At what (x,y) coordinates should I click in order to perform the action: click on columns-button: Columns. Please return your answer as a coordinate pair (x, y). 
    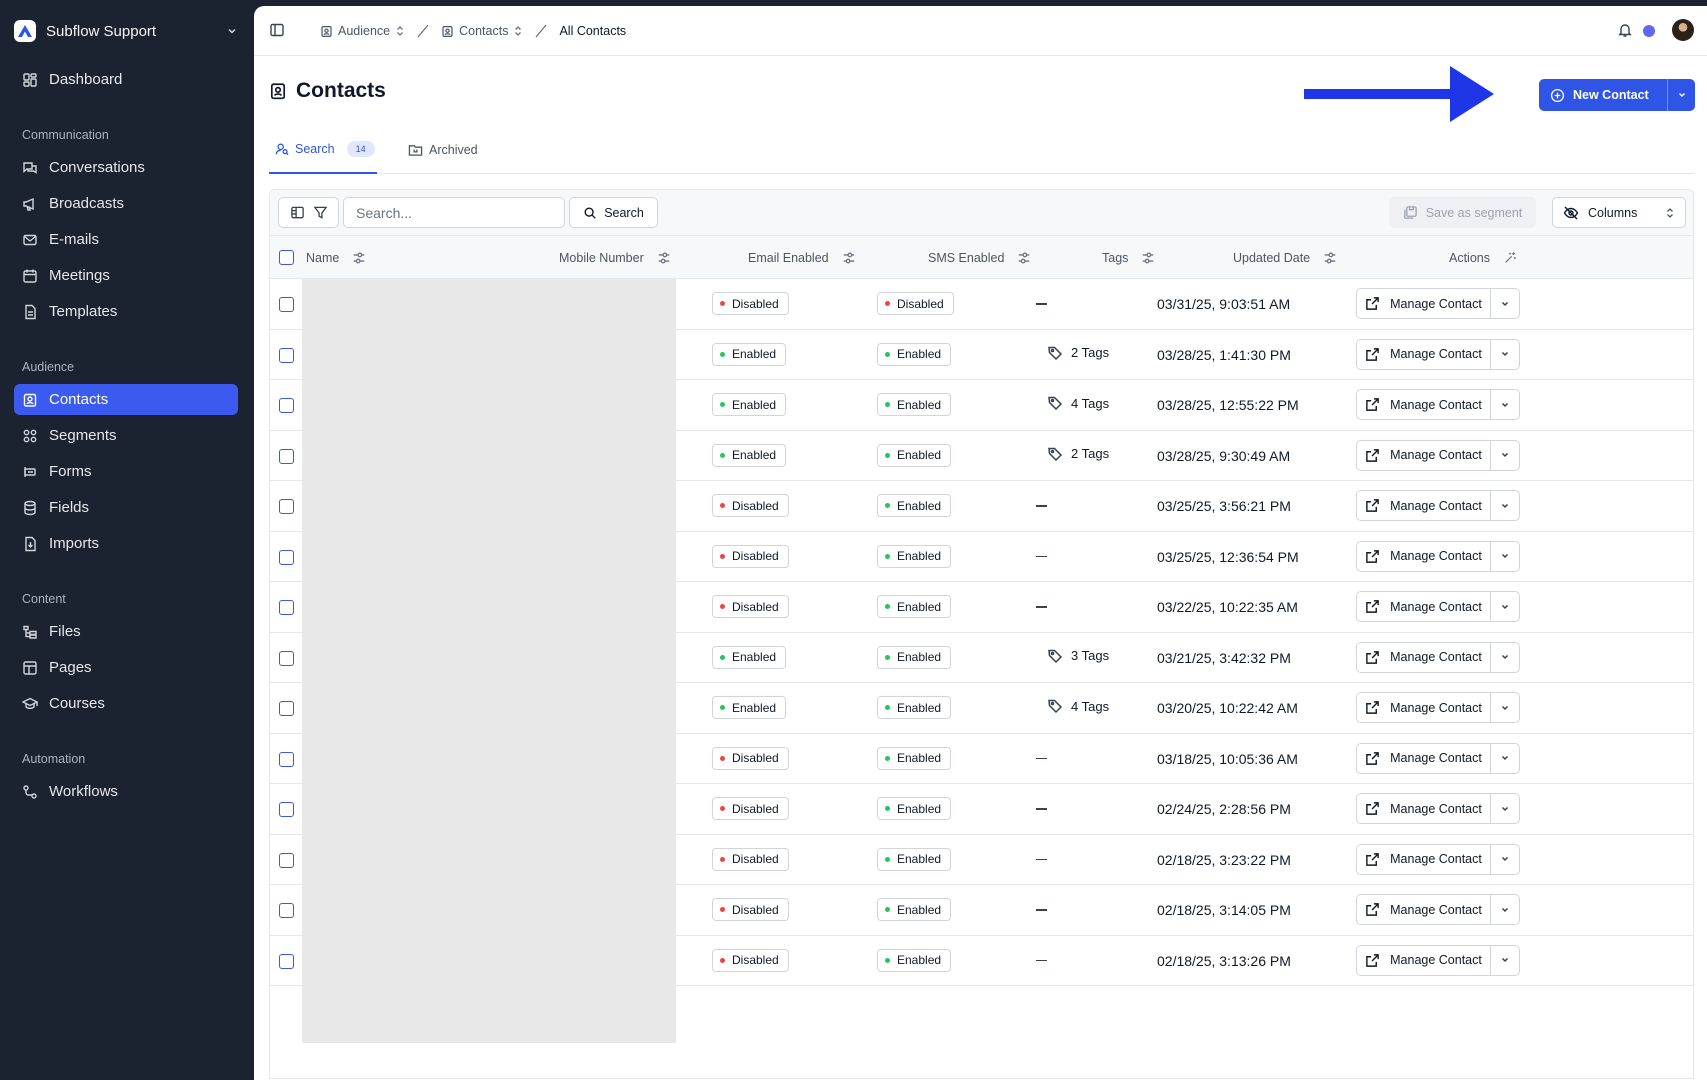
    Looking at the image, I should click on (1619, 212).